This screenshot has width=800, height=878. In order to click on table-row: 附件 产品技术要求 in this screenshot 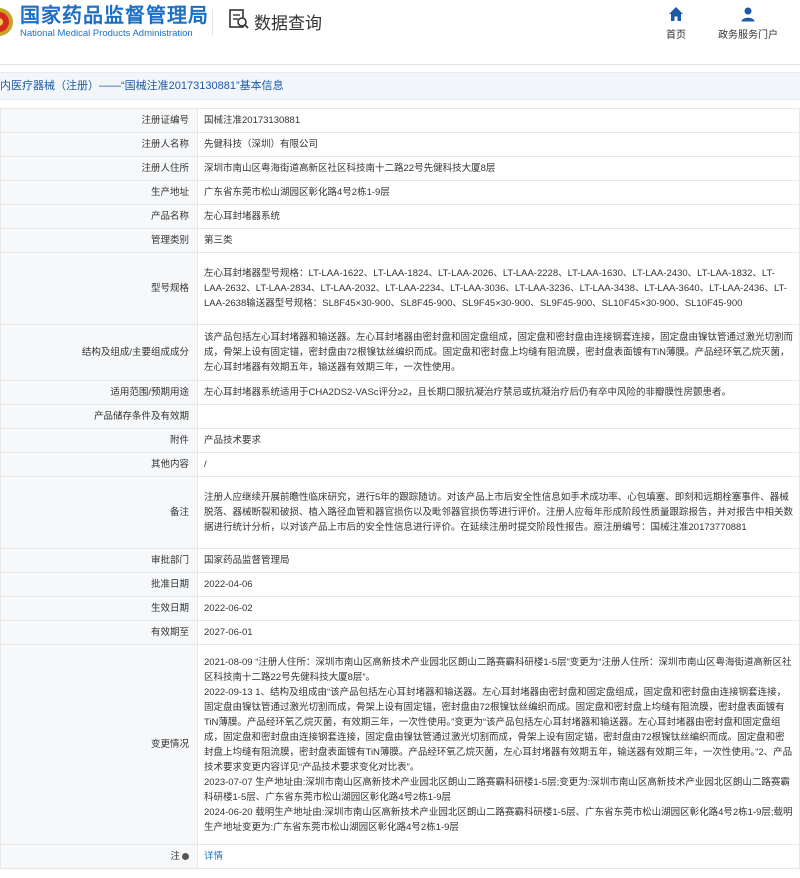, I will do `click(400, 440)`.